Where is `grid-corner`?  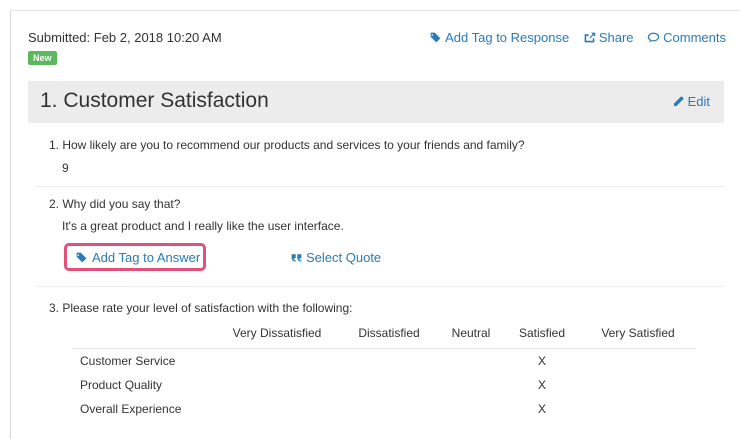
grid-corner is located at coordinates (143, 337).